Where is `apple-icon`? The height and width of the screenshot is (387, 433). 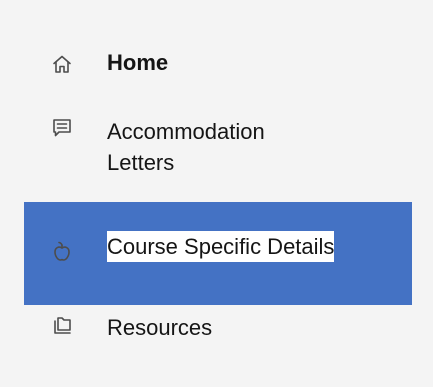 apple-icon is located at coordinates (62, 251).